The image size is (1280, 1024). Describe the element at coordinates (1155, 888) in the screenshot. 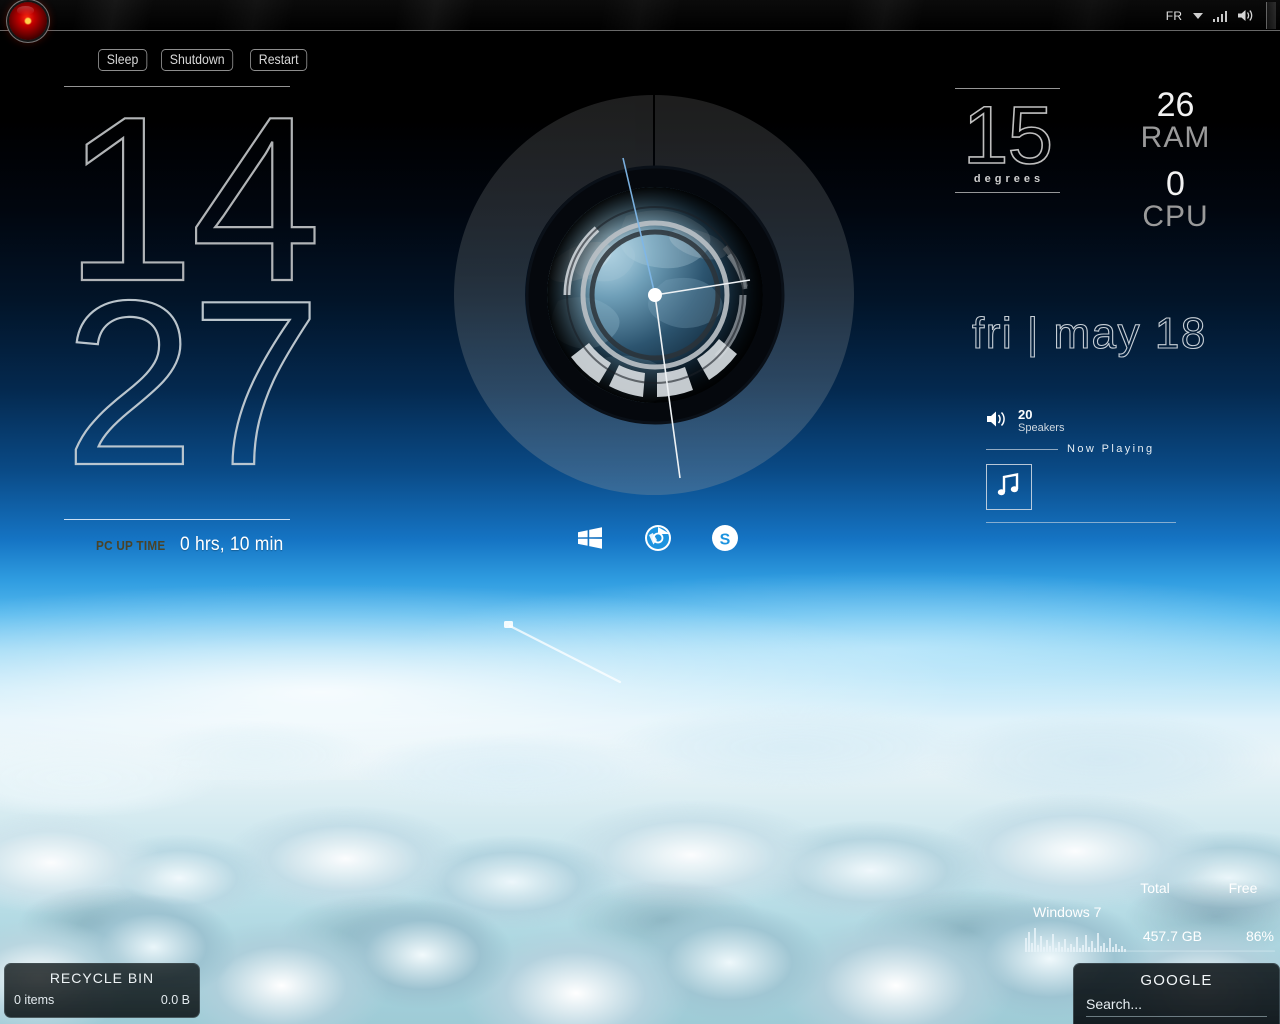

I see `disk-header-total: Total` at that location.